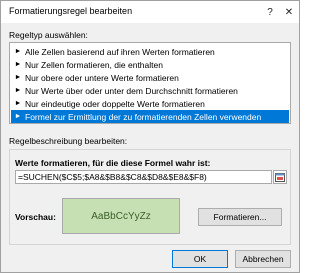 The width and height of the screenshot is (320, 273). What do you see at coordinates (289, 12) in the screenshot?
I see `close-button: ✕` at bounding box center [289, 12].